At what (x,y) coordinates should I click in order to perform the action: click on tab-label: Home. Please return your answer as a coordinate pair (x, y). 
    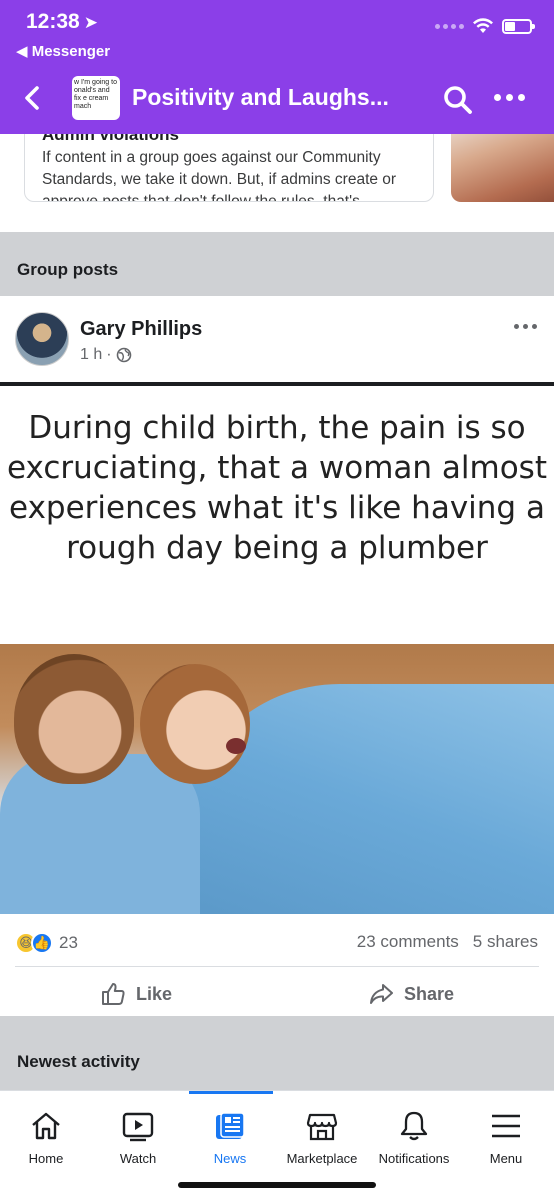
    Looking at the image, I should click on (46, 1158).